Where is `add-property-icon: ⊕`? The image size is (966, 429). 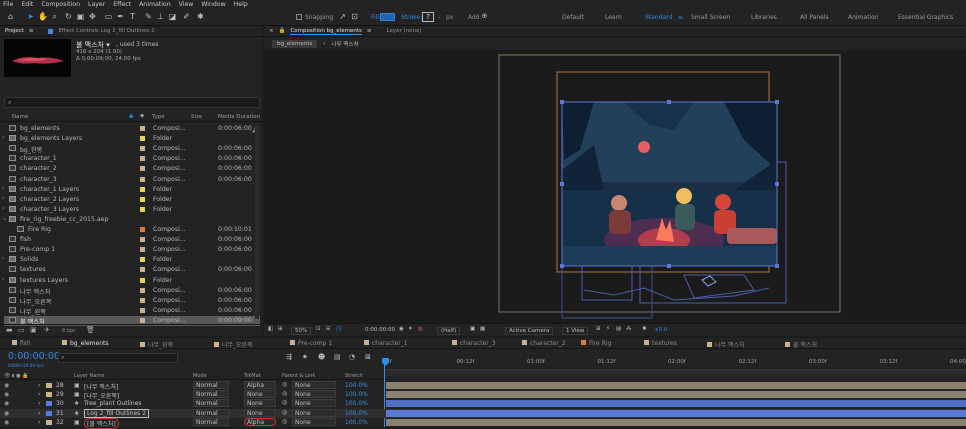 add-property-icon: ⊕ is located at coordinates (484, 16).